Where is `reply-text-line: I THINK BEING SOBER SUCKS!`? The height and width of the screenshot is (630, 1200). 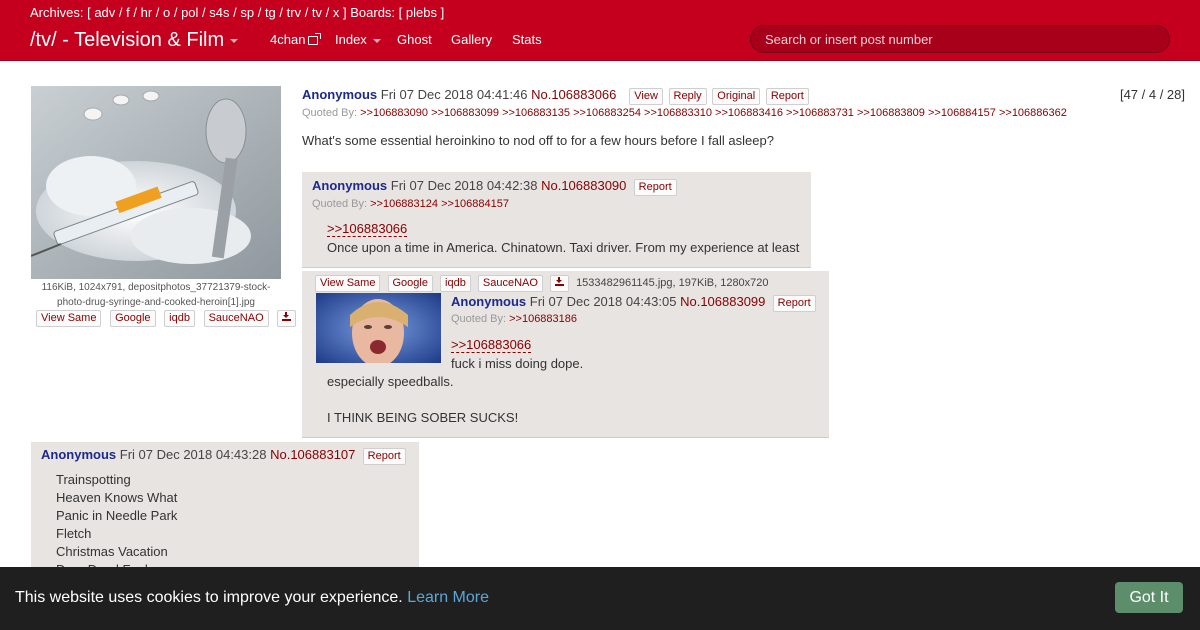
reply-text-line: I THINK BEING SOBER SUCKS! is located at coordinates (423, 417).